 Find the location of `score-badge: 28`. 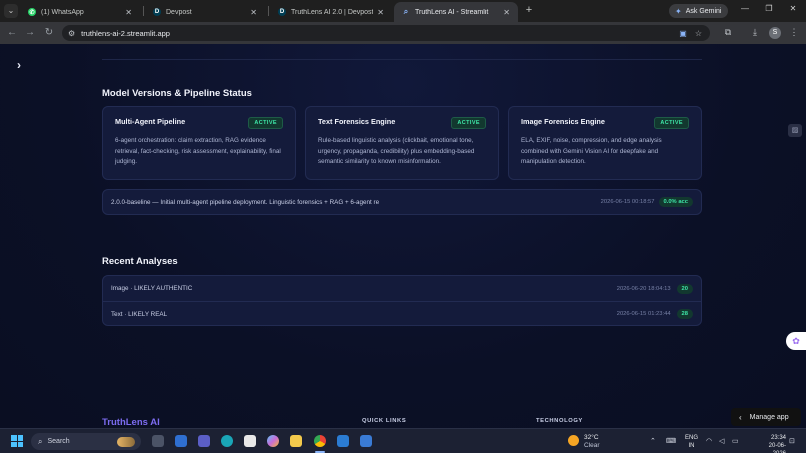

score-badge: 28 is located at coordinates (684, 314).